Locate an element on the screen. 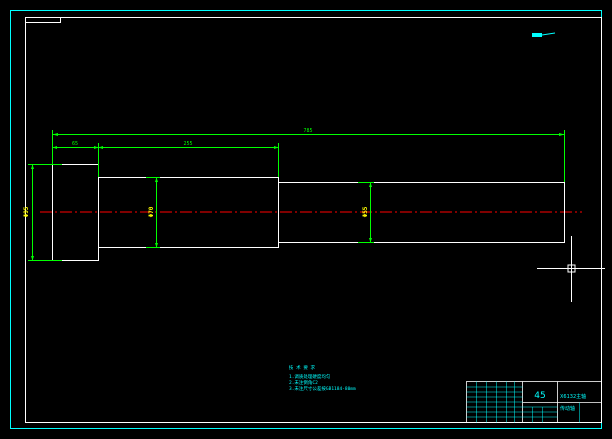 This screenshot has height=439, width=612. segment1-length-label: 65 is located at coordinates (75, 144).